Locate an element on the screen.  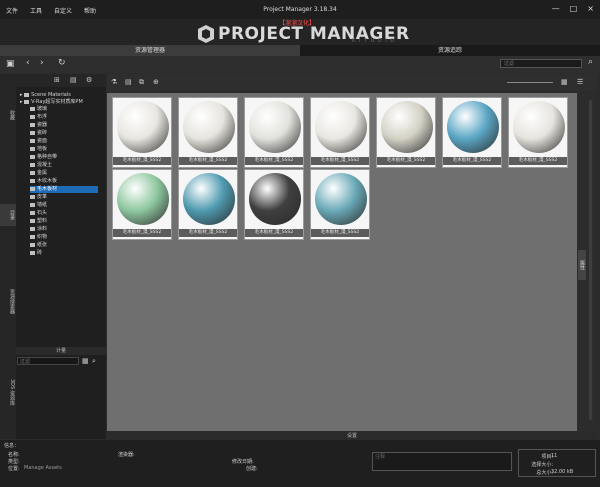
left-tab-strip: 收藏 目录 资源搜索器 3DS 资源库 is located at coordinates (8, 256).